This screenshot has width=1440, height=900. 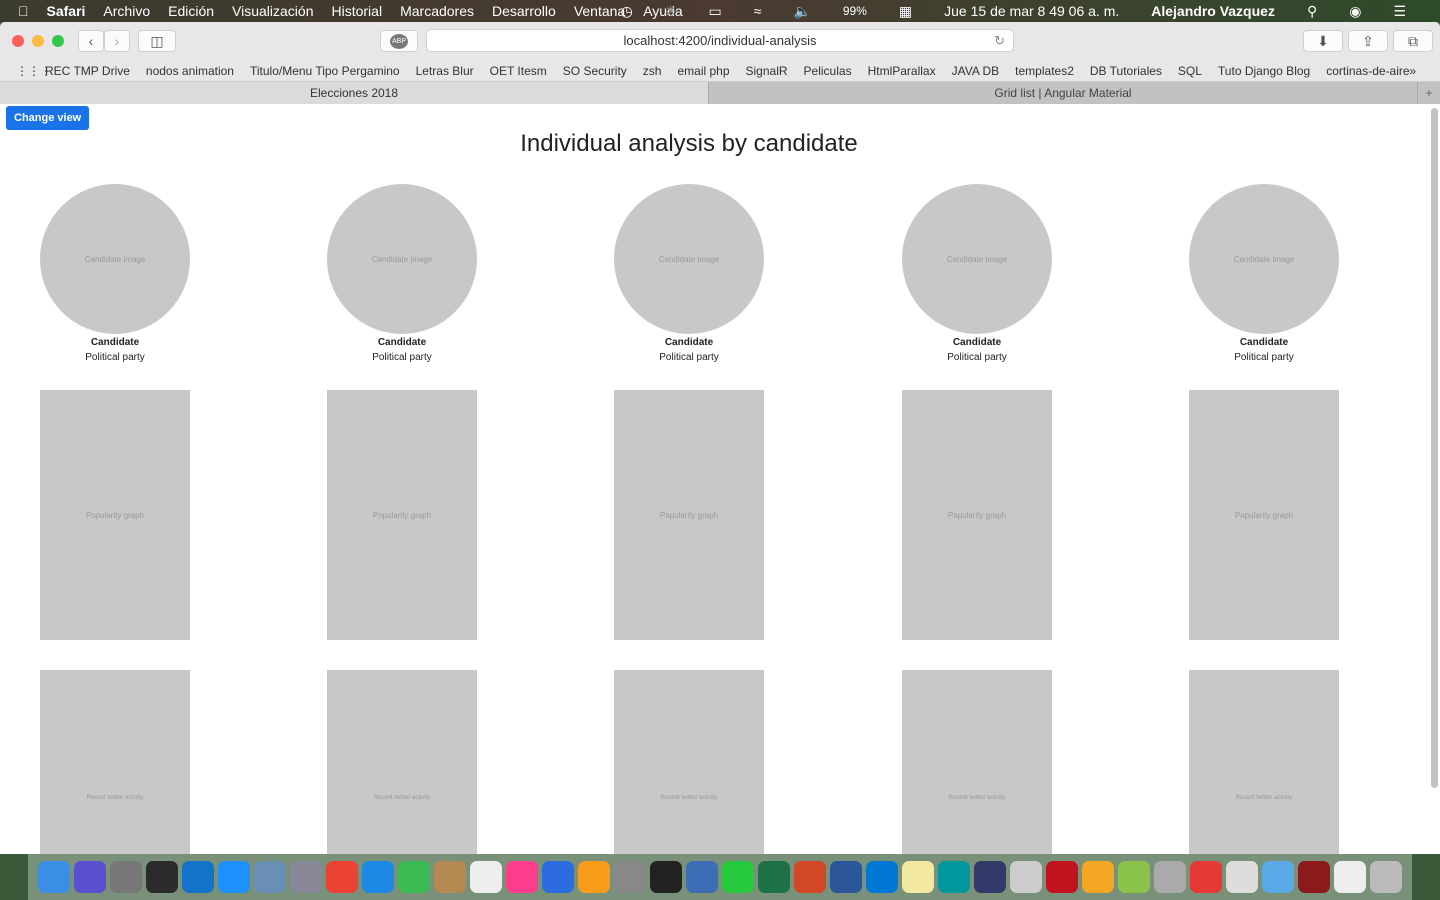 I want to click on close-window-button, so click(x=18, y=41).